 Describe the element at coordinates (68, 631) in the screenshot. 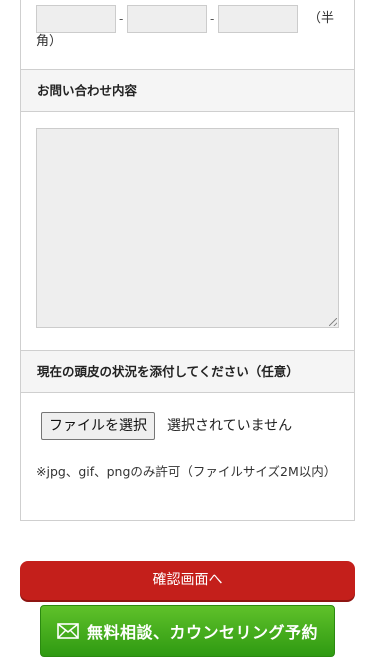

I see `mail-icon` at that location.